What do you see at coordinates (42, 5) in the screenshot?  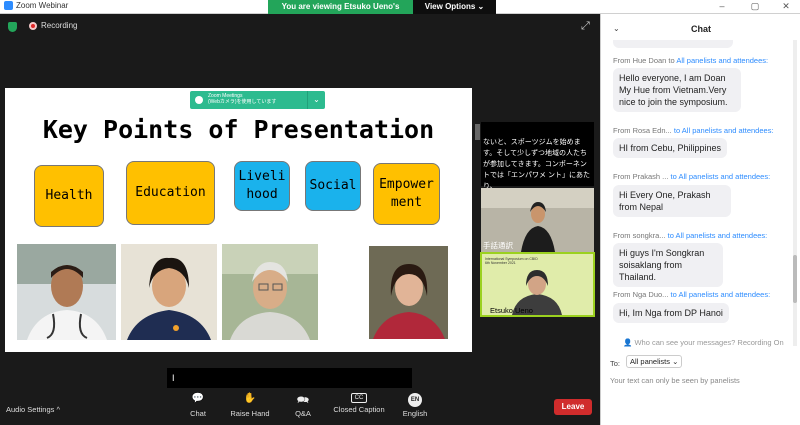 I see `window-title: Zoom Webinar` at bounding box center [42, 5].